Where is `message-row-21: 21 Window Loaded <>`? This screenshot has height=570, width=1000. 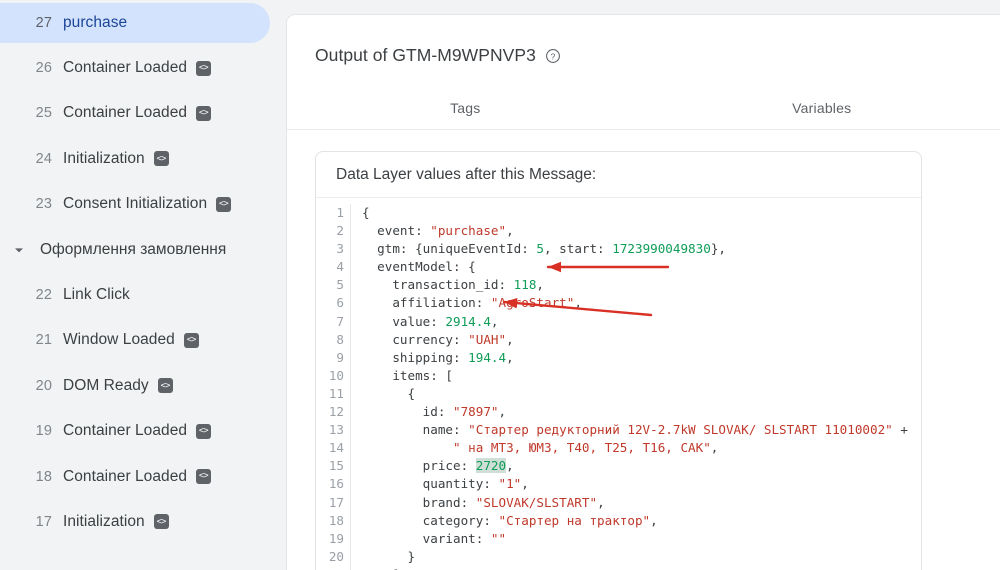 message-row-21: 21 Window Loaded <> is located at coordinates (139, 340).